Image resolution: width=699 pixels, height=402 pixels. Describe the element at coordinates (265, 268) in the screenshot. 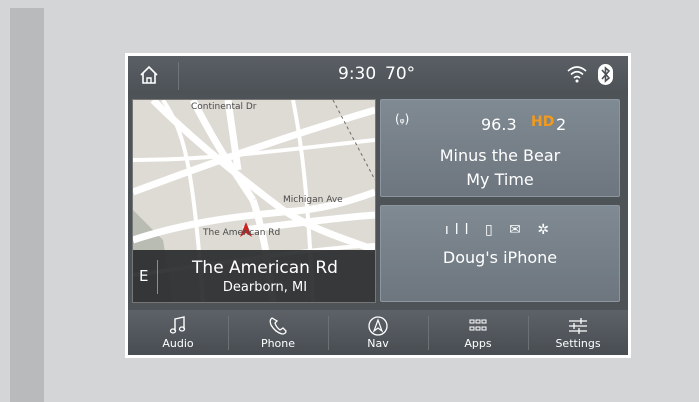

I see `current-street: The American Rd` at that location.